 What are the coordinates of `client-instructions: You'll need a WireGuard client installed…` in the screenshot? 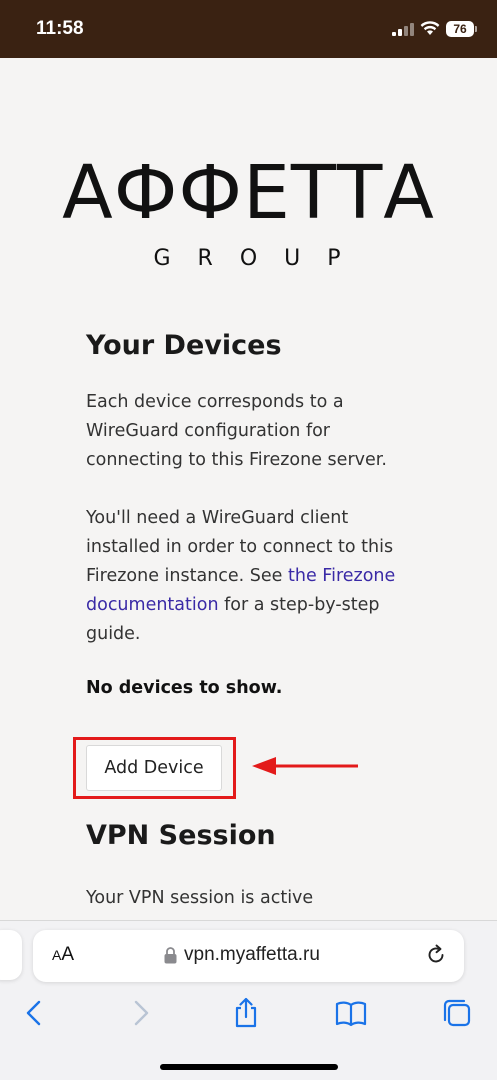 It's located at (251, 576).